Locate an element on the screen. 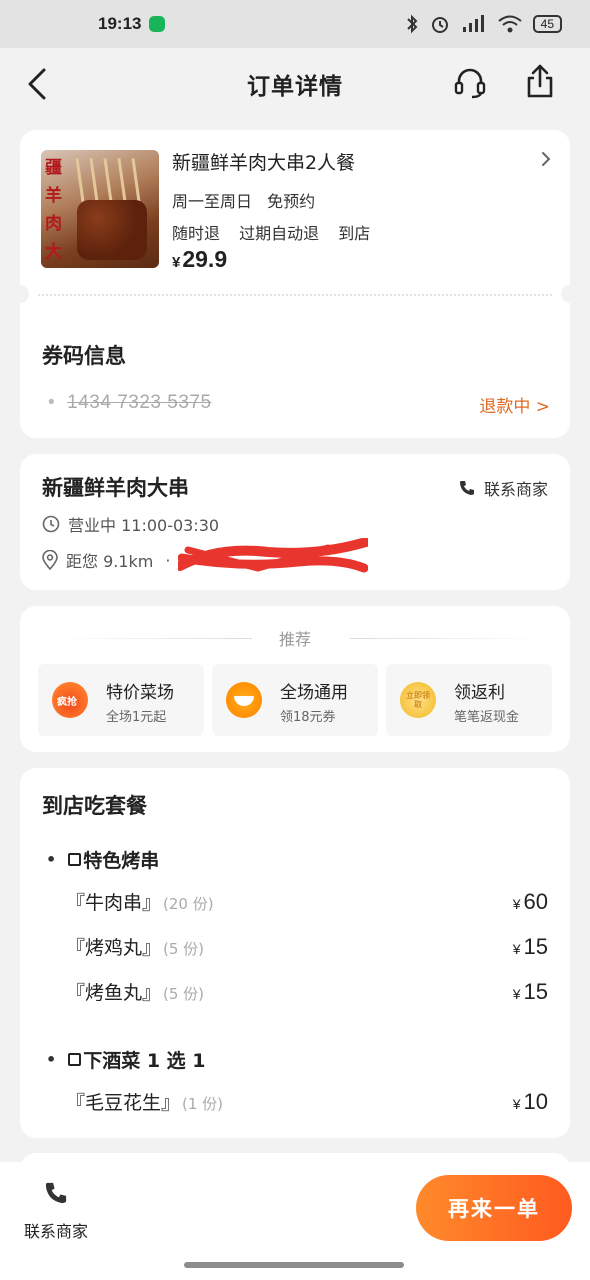  price-value: 60 is located at coordinates (535, 901).